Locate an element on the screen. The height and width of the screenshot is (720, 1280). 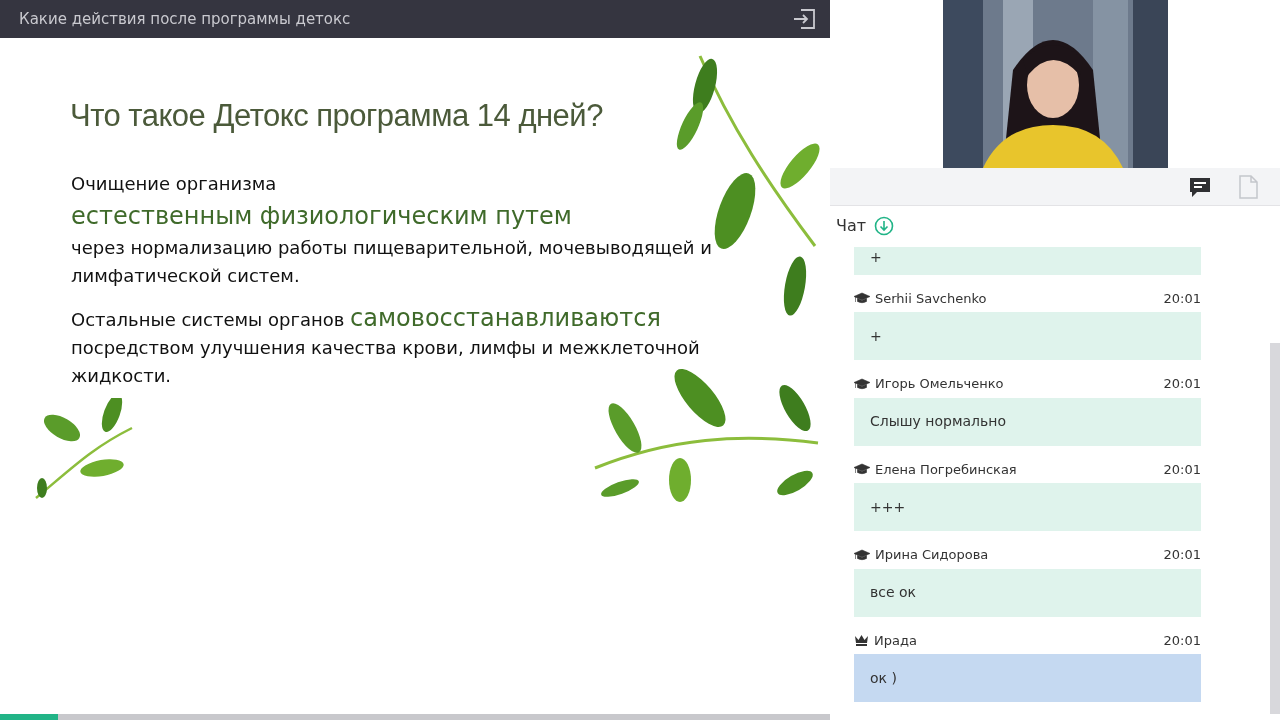
author-name: Игорь Омельченко is located at coordinates (939, 384).